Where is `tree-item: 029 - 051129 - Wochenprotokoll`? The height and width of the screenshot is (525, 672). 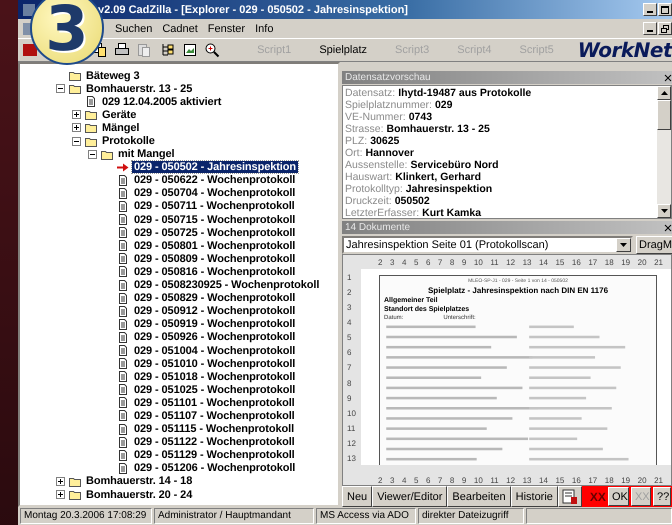 tree-item: 029 - 051129 - Wochenprotokoll is located at coordinates (214, 455).